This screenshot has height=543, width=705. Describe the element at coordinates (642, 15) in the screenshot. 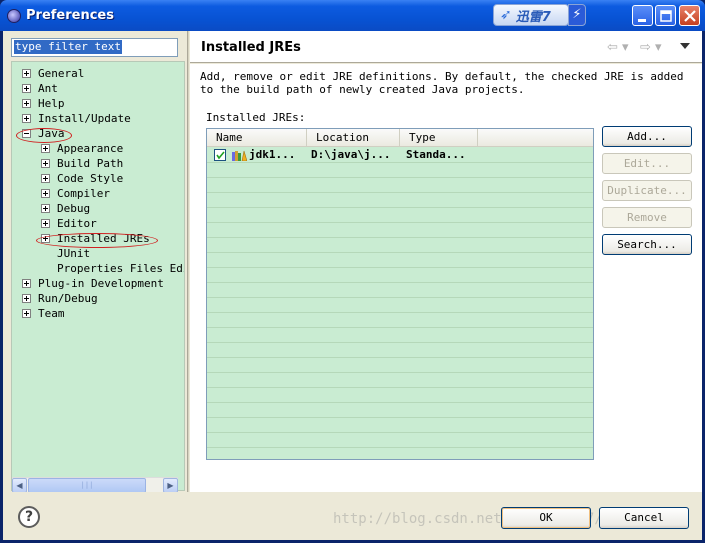

I see `minimize-button` at that location.